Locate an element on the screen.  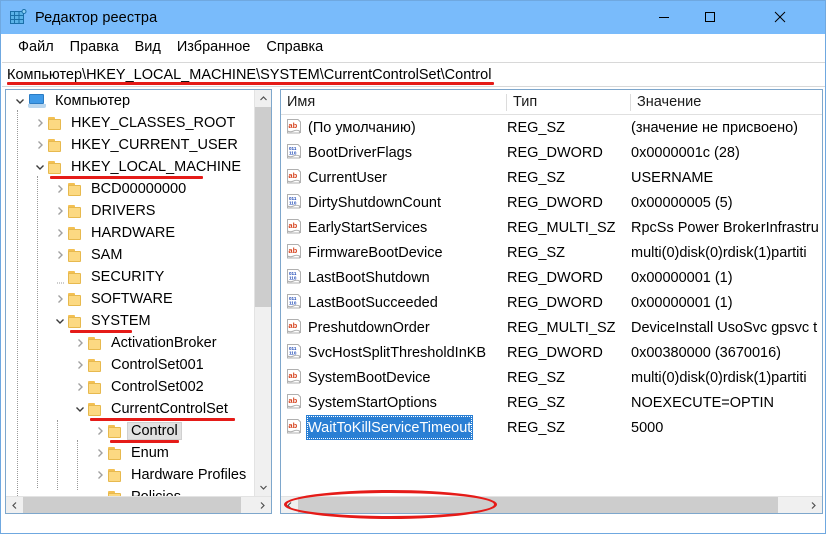
tree-vertical-scrollbar is located at coordinates (262, 293).